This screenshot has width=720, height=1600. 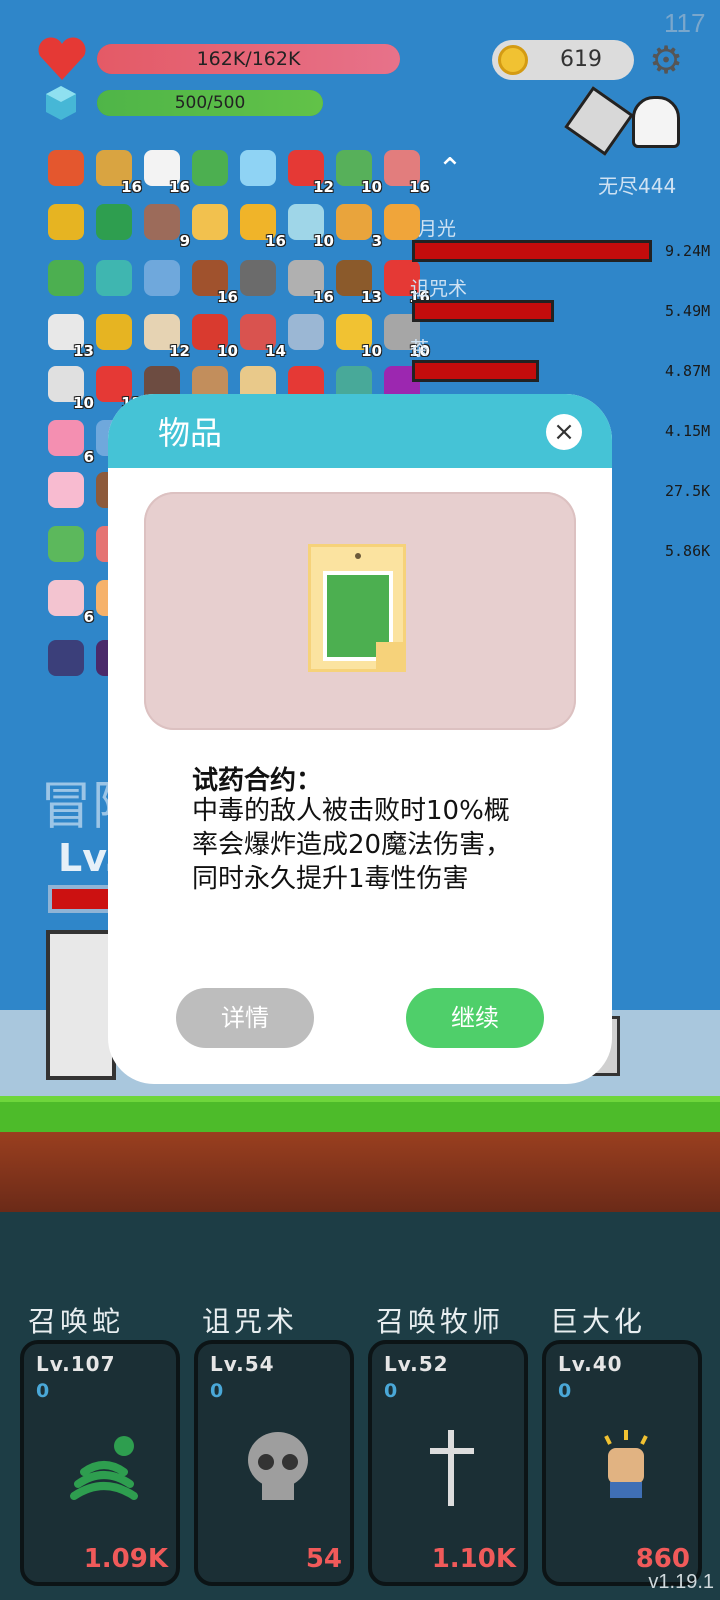 I want to click on item-name: 试药合约：, so click(x=257, y=781).